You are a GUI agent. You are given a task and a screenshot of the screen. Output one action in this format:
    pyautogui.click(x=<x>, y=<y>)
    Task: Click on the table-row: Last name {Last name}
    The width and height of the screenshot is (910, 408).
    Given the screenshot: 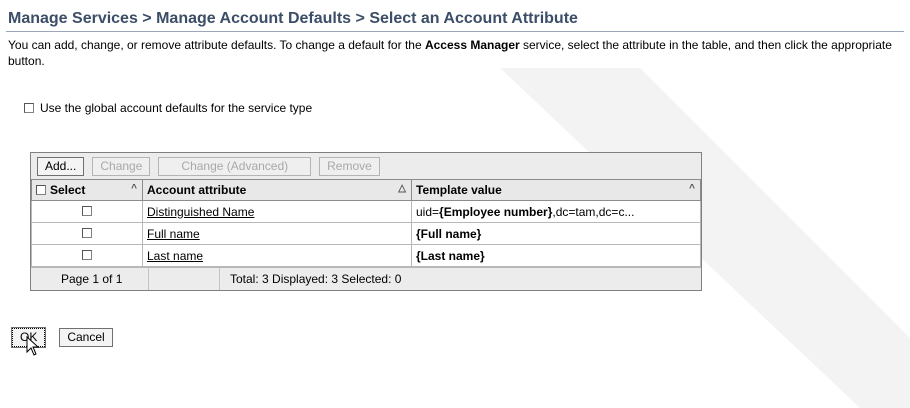 What is the action you would take?
    pyautogui.click(x=366, y=255)
    